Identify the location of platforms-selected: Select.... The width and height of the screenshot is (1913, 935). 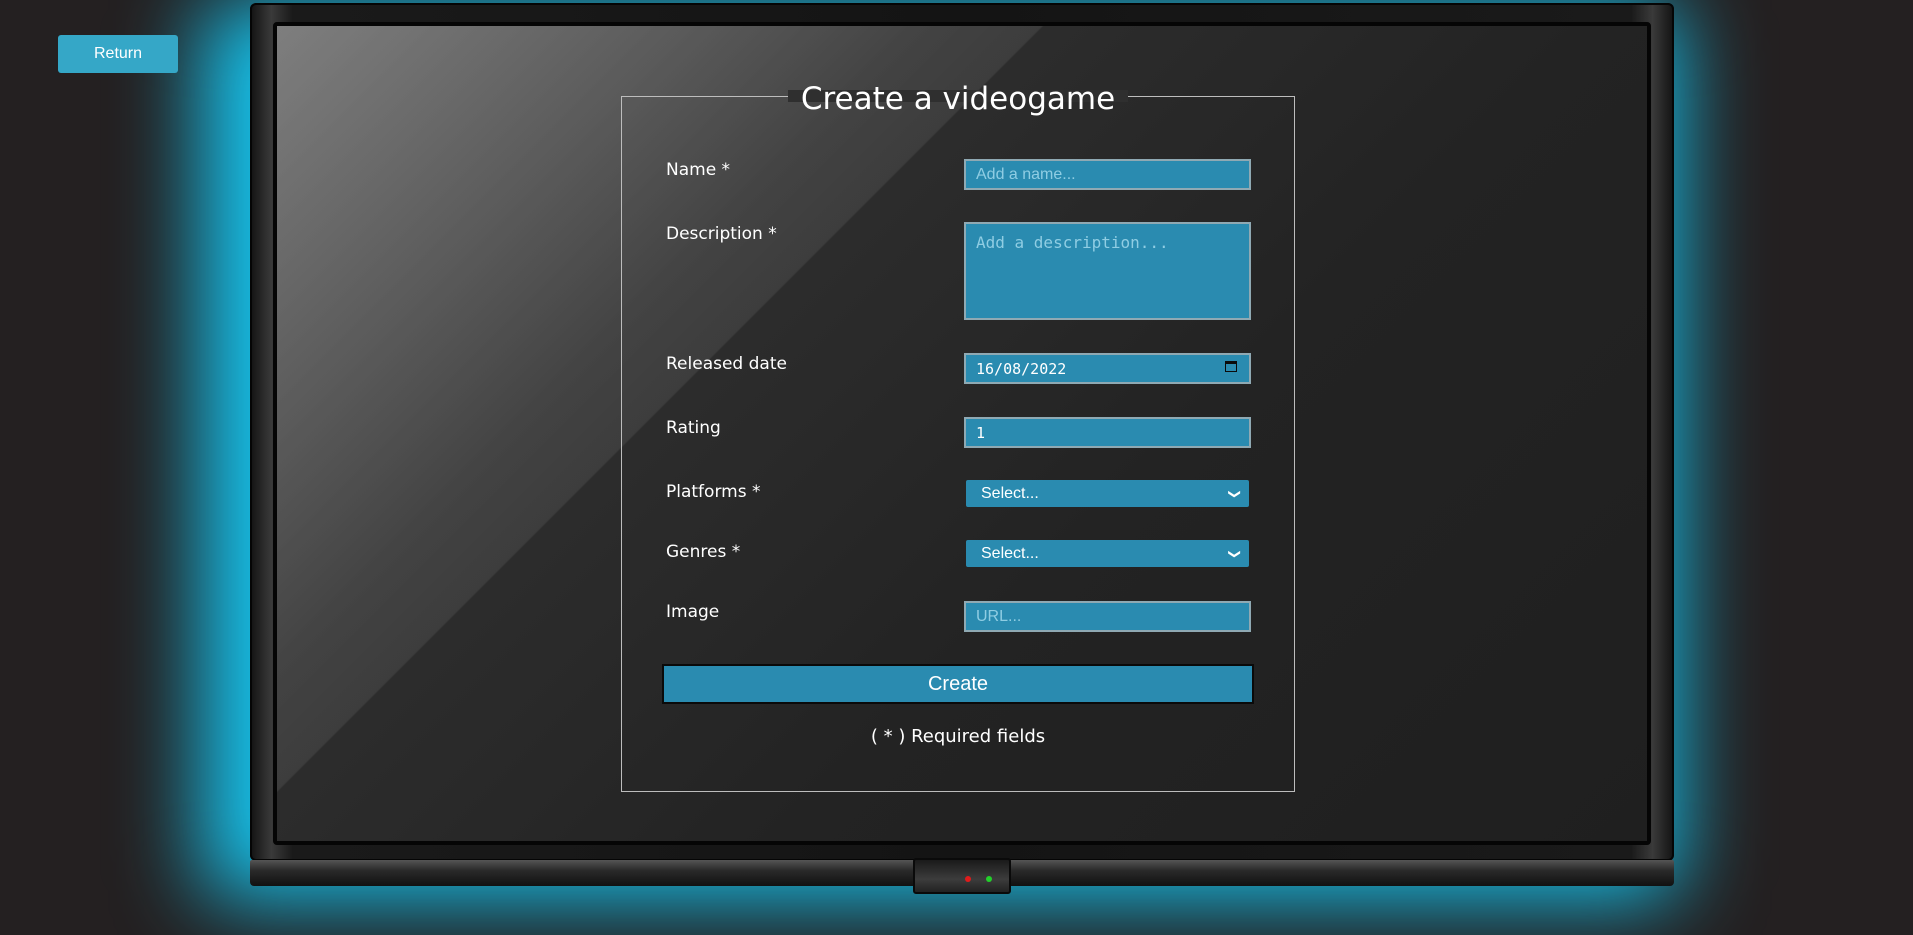
(1010, 493).